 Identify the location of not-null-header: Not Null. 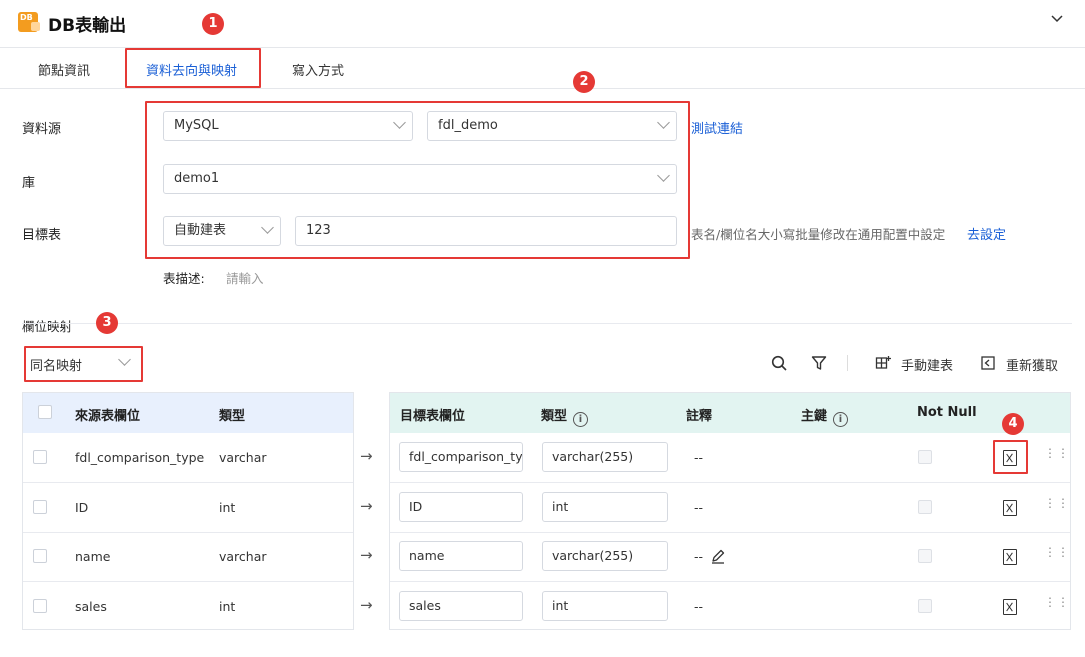
(947, 412).